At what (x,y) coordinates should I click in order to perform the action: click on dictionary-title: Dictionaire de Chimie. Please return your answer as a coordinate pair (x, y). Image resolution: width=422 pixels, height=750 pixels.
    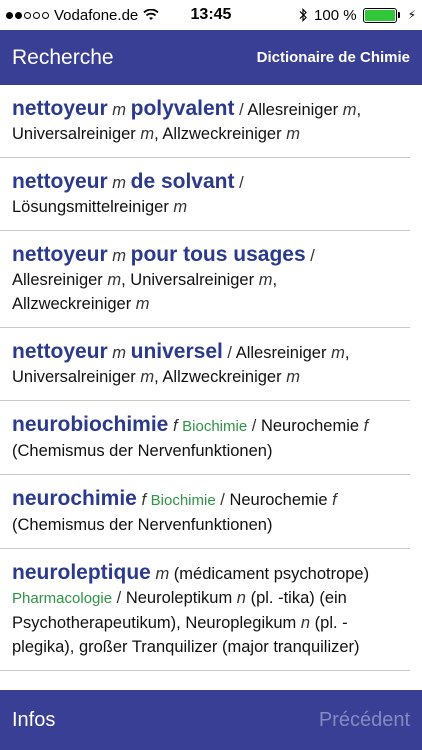
    Looking at the image, I should click on (333, 57).